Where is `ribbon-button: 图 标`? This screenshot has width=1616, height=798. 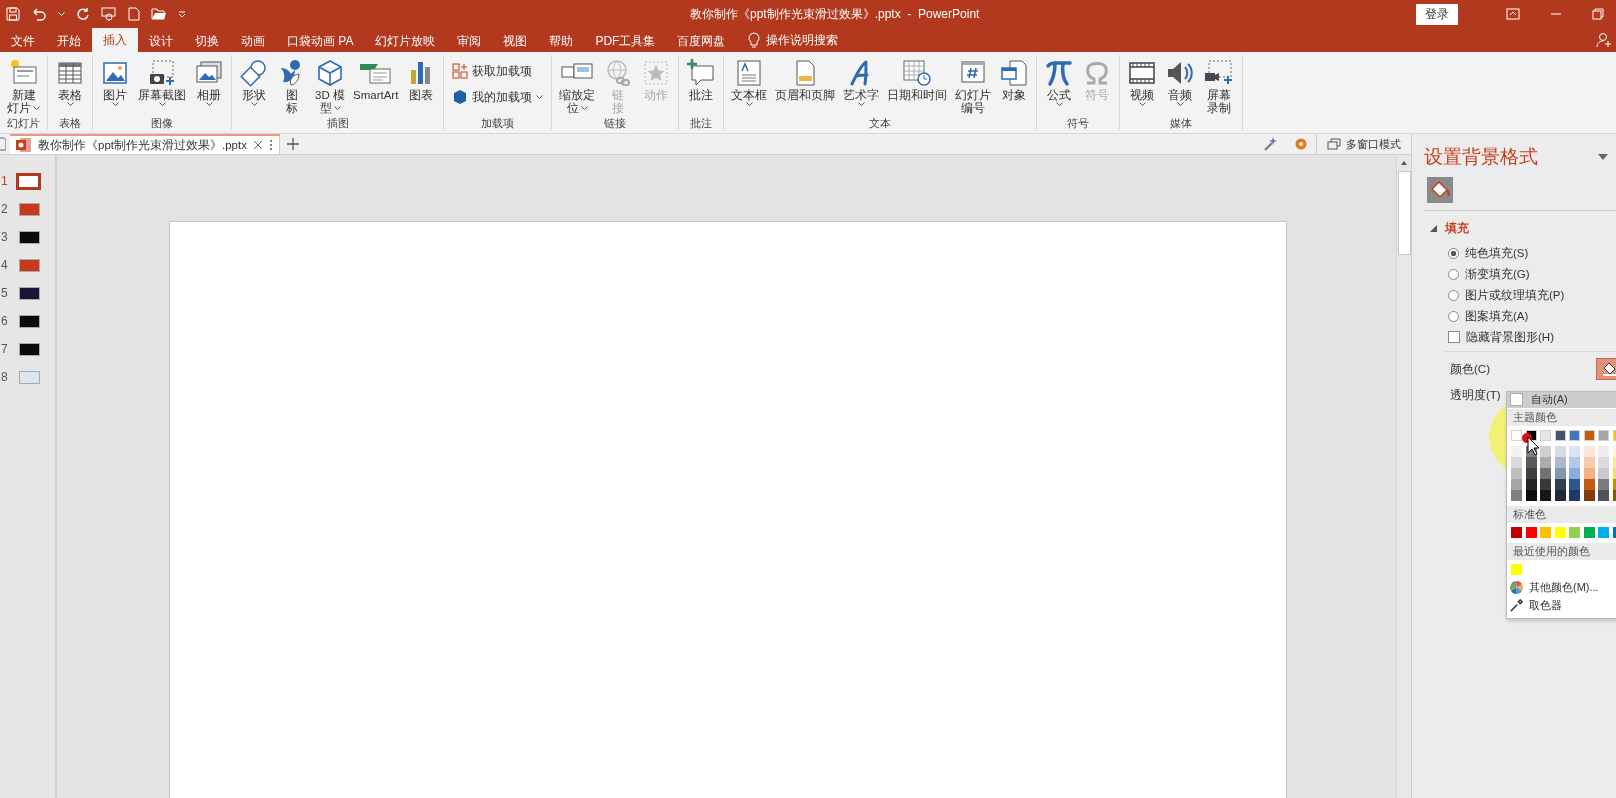 ribbon-button: 图 标 is located at coordinates (292, 85).